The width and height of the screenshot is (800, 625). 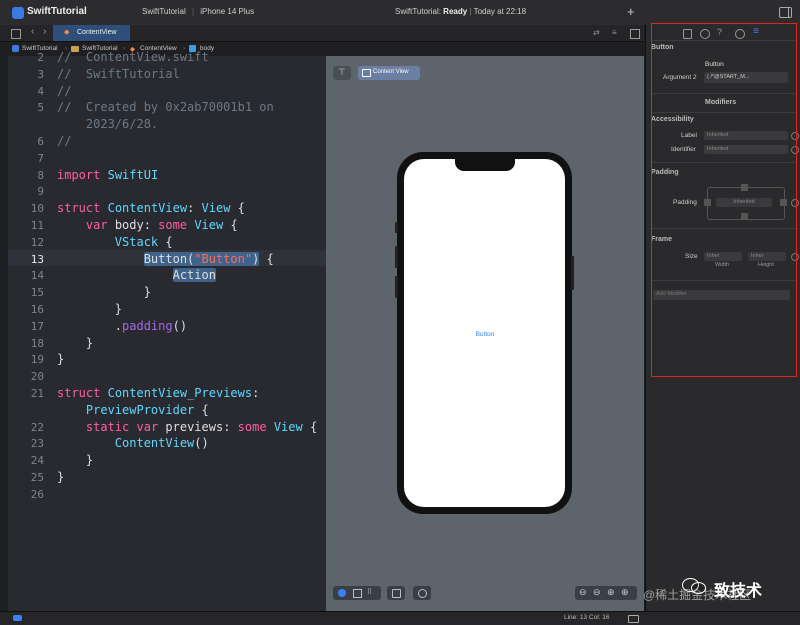 What do you see at coordinates (165, 258) in the screenshot?
I see `code-line: Button("Button") {` at bounding box center [165, 258].